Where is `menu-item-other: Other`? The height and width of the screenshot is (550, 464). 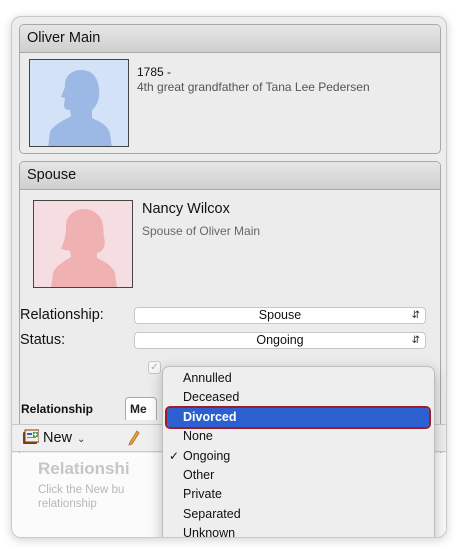
menu-item-other: Other is located at coordinates (298, 475).